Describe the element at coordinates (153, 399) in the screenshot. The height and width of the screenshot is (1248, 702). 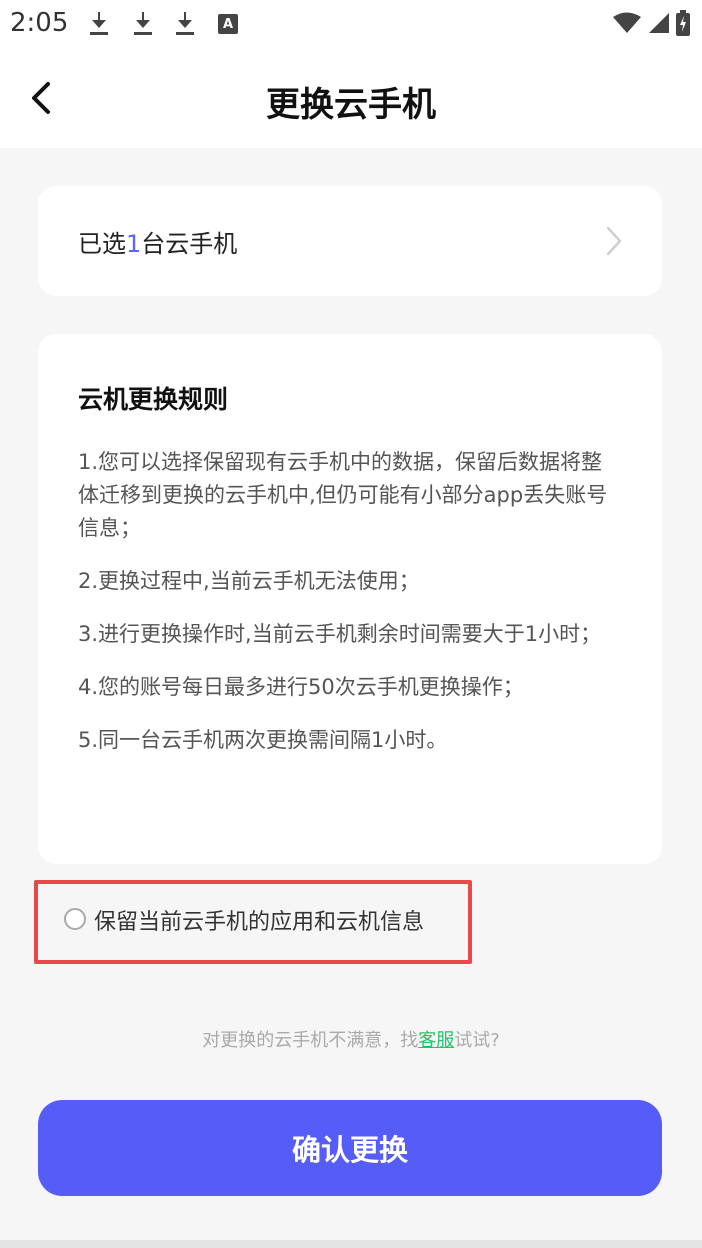
I see `rules-title: 云机更换规则` at that location.